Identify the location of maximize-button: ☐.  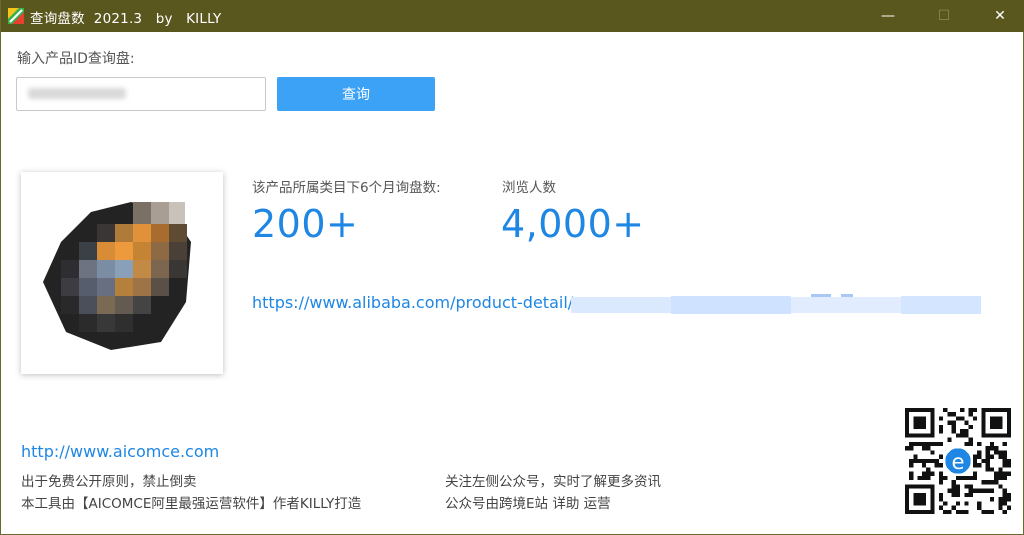
(944, 16).